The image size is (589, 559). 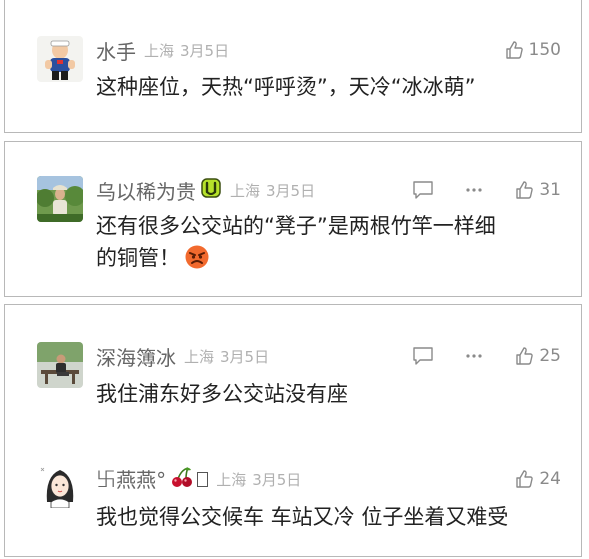 I want to click on like-button: 150, so click(x=532, y=50).